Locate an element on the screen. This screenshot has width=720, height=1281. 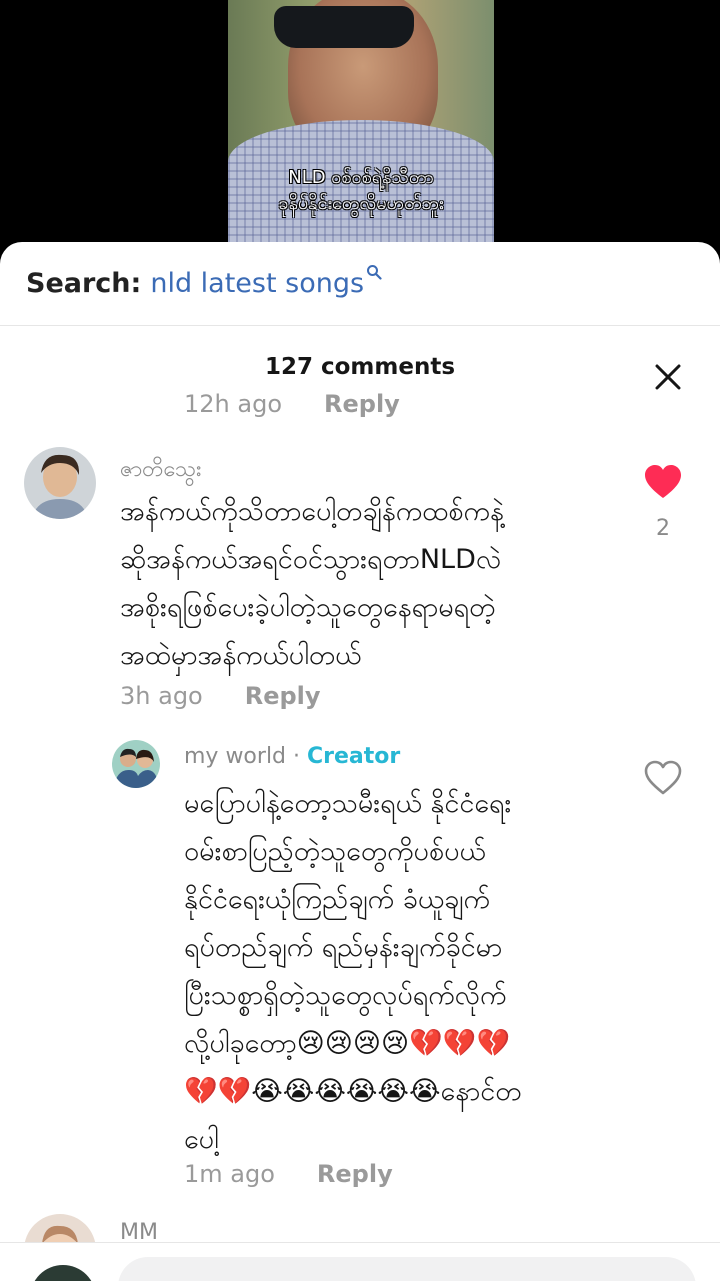
sunglasses is located at coordinates (344, 27).